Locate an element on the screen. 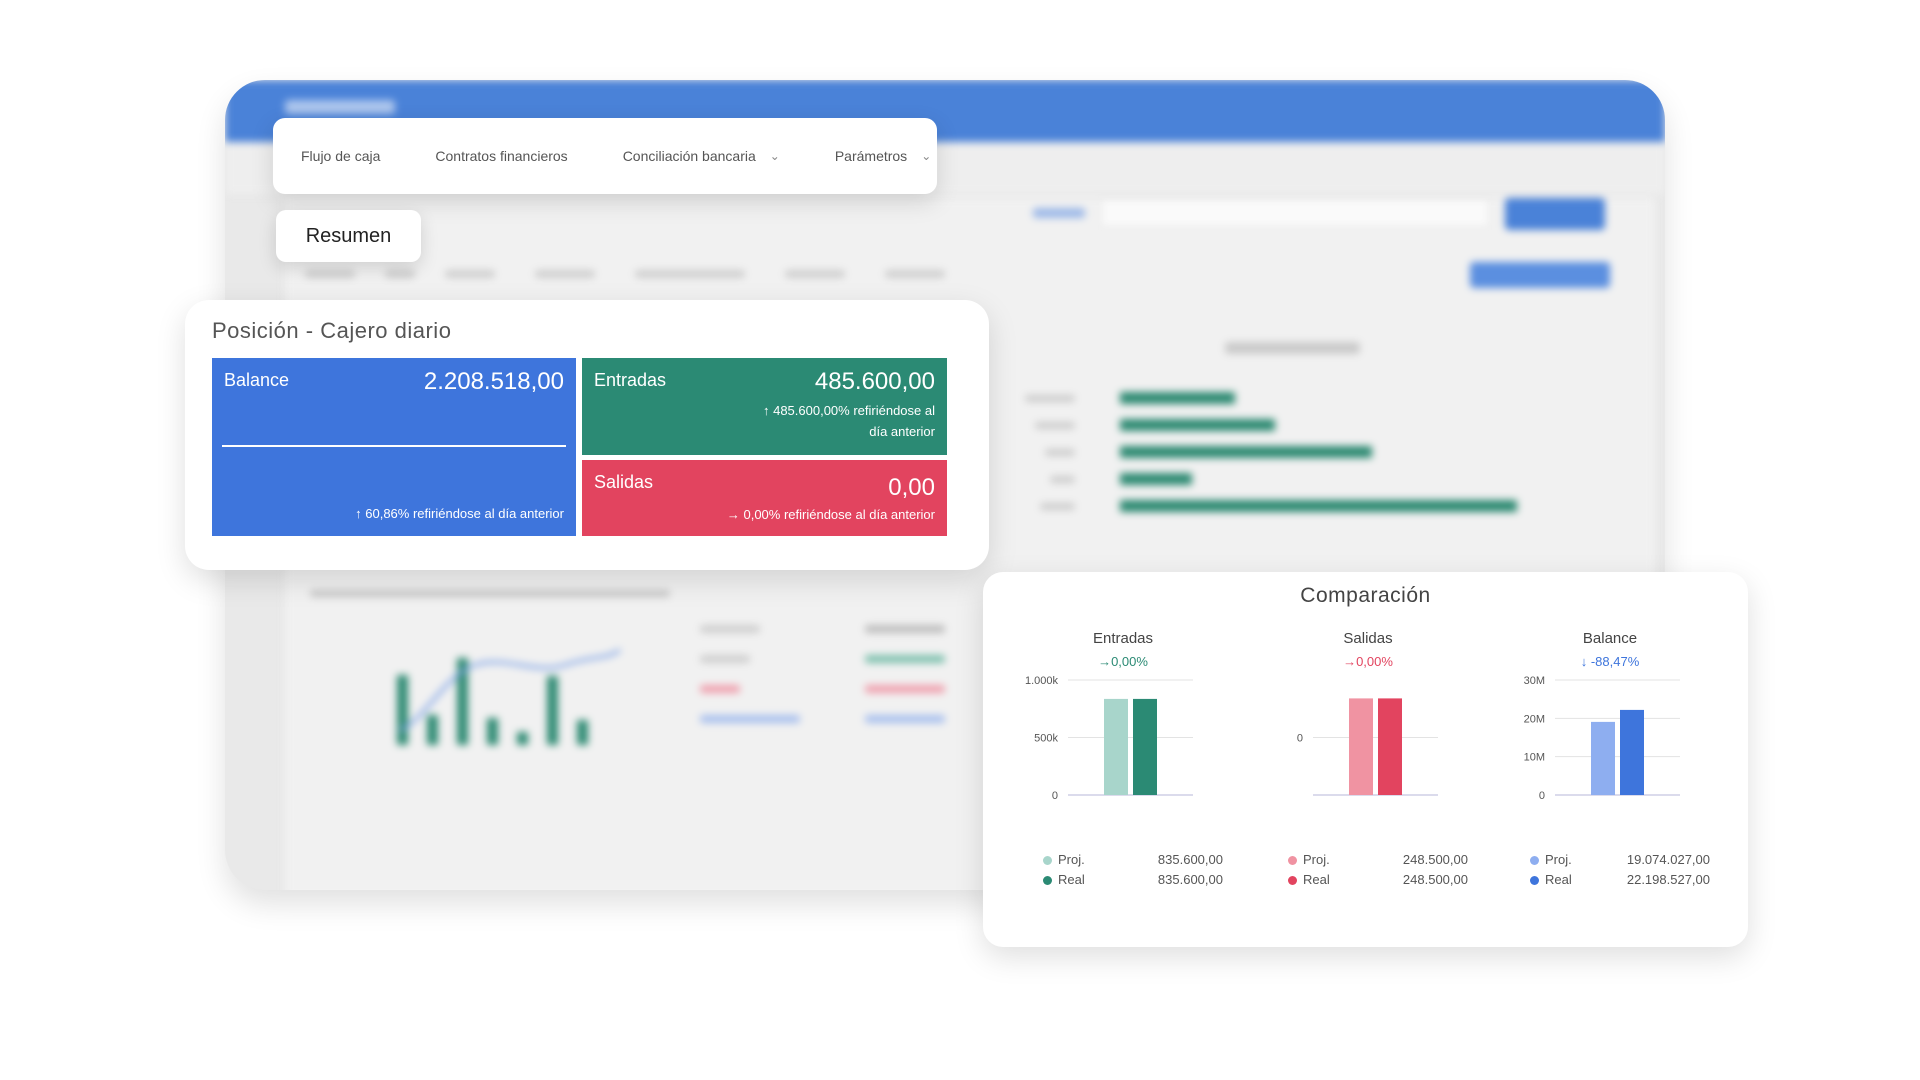  nav-item-parametros: Parámetros ⌄ is located at coordinates (883, 156).